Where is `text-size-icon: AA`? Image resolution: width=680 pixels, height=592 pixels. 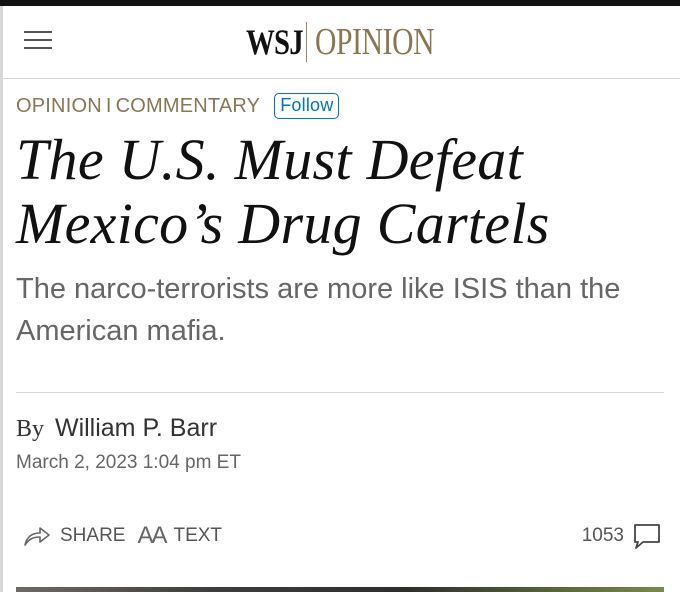
text-size-icon: AA is located at coordinates (152, 535).